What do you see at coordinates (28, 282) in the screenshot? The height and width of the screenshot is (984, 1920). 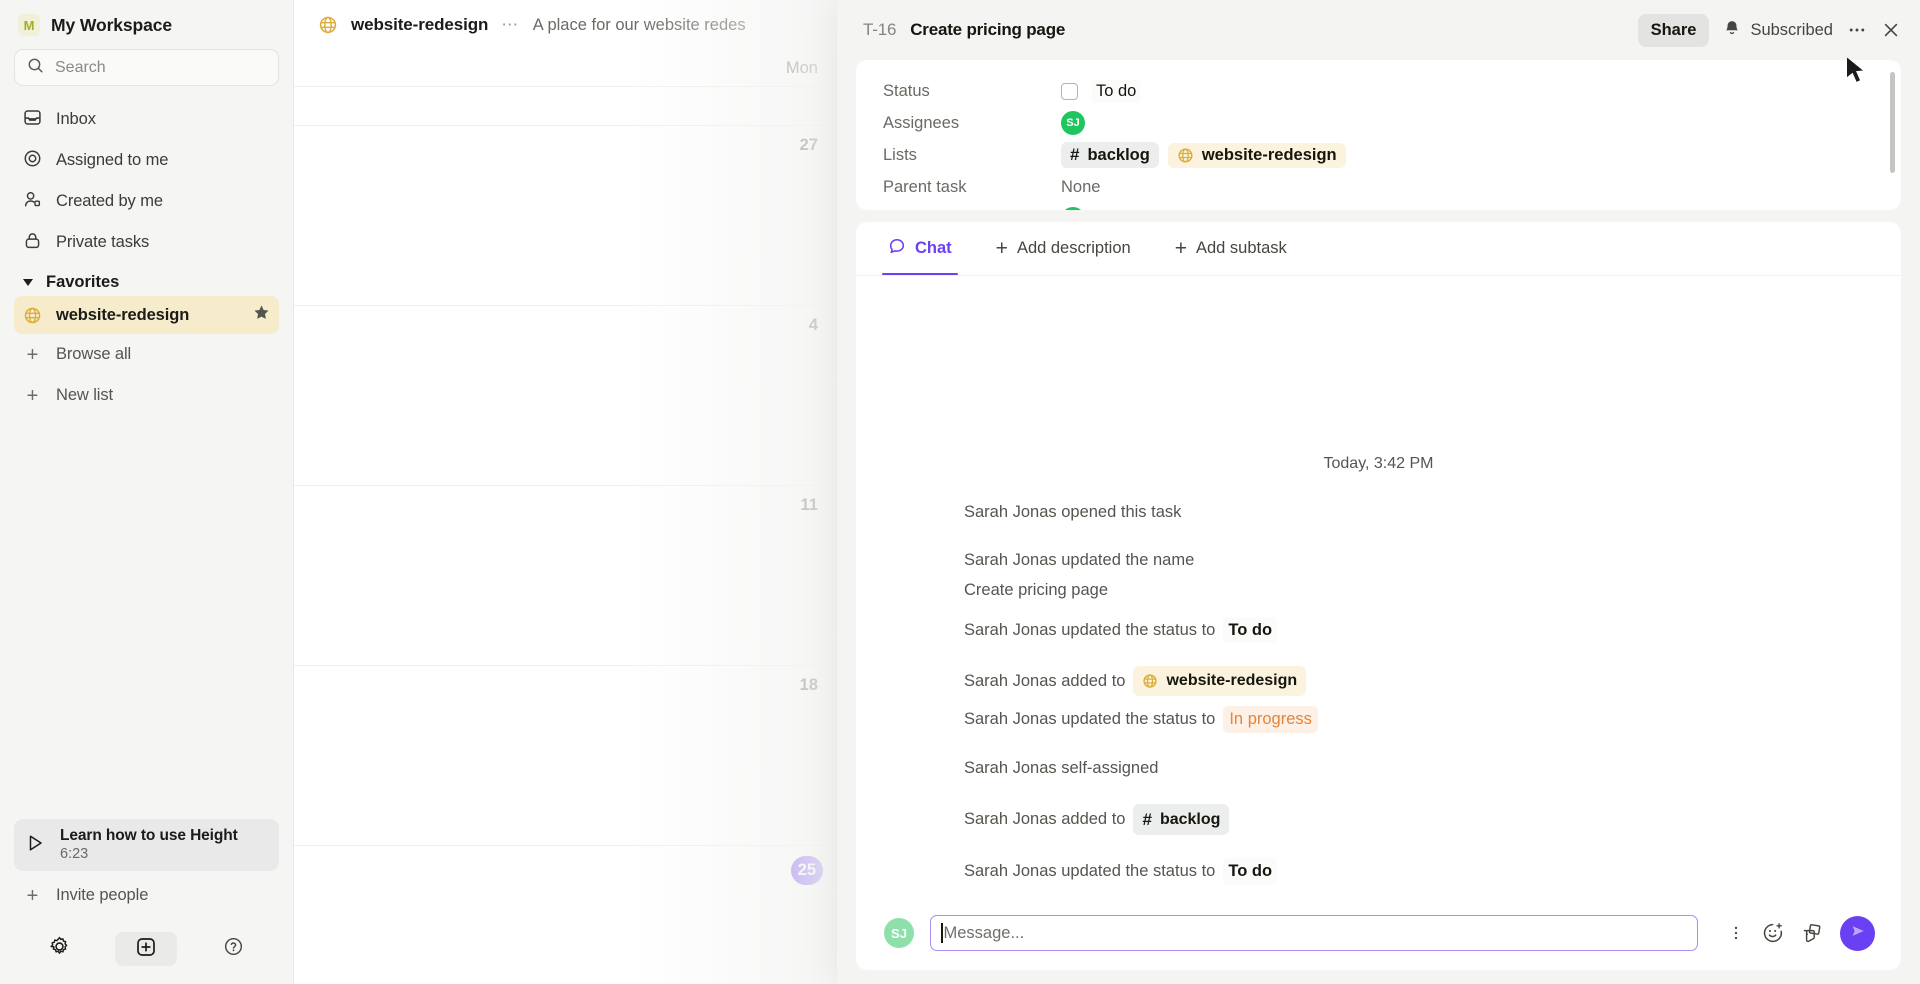 I see `chevron-down-icon` at bounding box center [28, 282].